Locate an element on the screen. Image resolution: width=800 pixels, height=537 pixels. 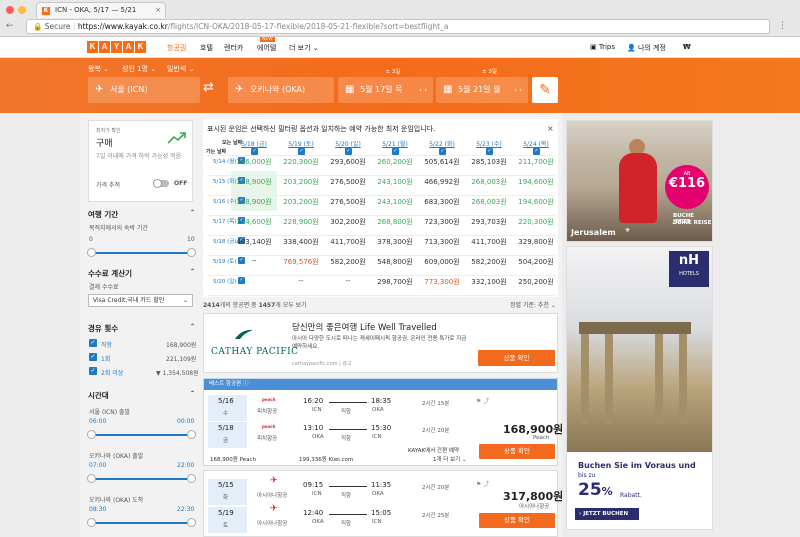
ad-title: 당신만의 좋은여행 Life Well Travelled is located at coordinates (364, 327).